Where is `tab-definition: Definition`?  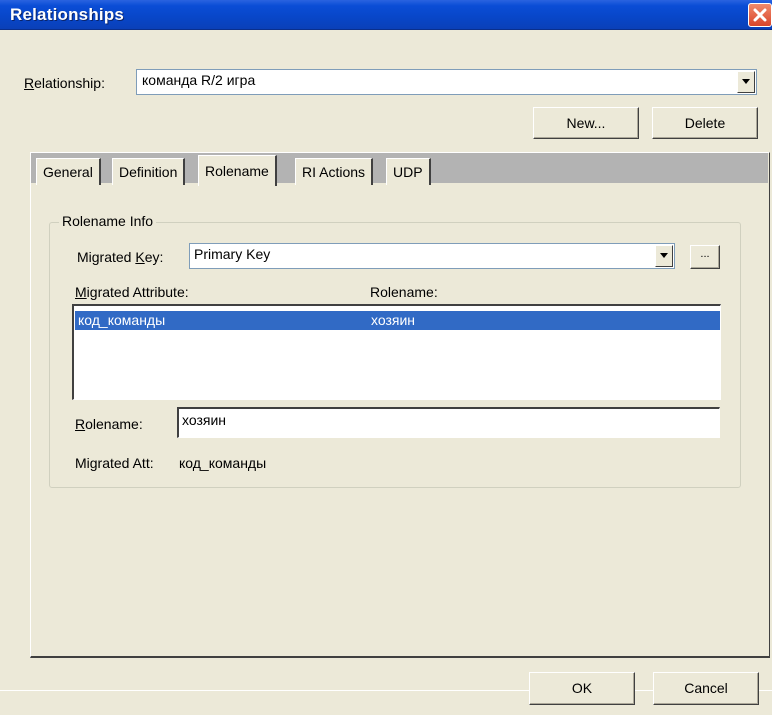 tab-definition: Definition is located at coordinates (149, 171).